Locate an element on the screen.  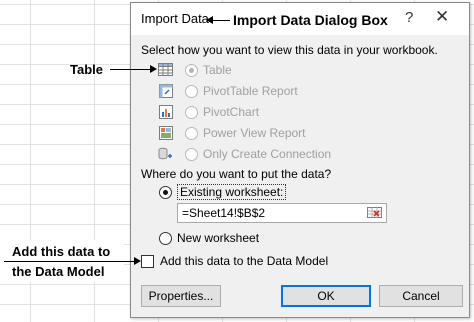
option-table: Table is located at coordinates (194, 70).